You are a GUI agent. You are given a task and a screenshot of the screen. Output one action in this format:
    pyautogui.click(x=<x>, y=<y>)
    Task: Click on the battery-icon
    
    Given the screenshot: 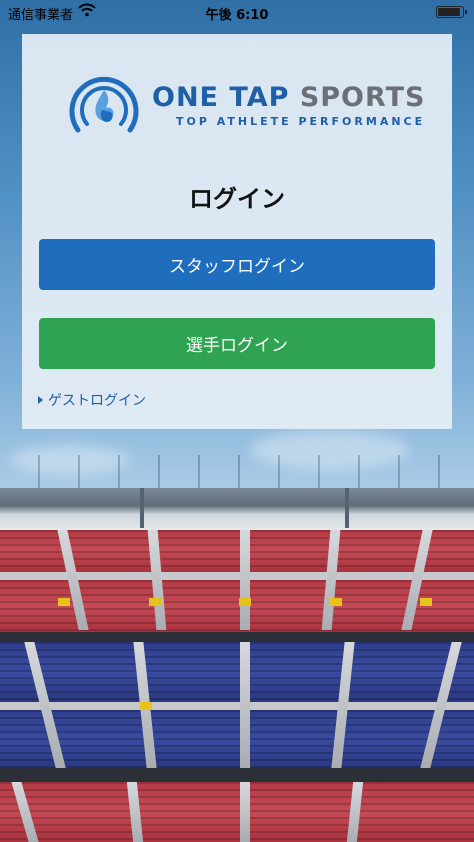 What is the action you would take?
    pyautogui.click(x=451, y=12)
    